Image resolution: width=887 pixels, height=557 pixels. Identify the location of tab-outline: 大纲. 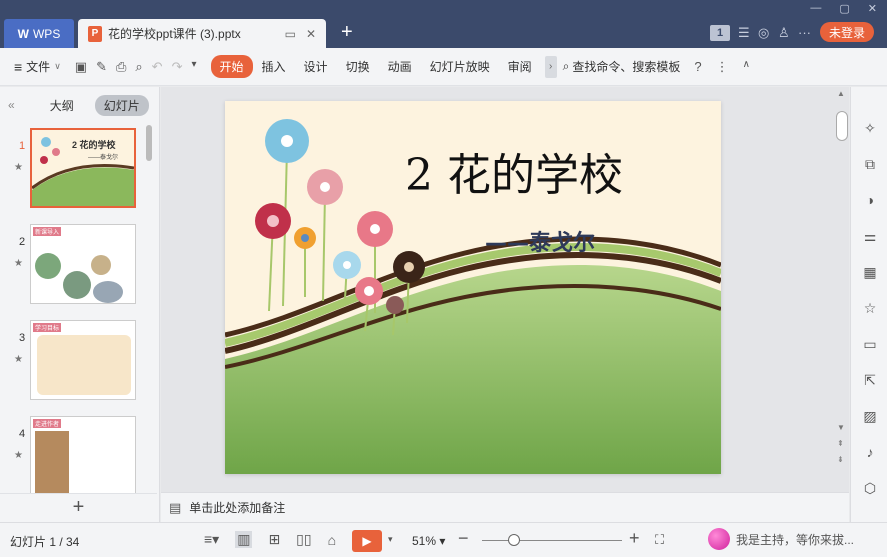
(62, 105).